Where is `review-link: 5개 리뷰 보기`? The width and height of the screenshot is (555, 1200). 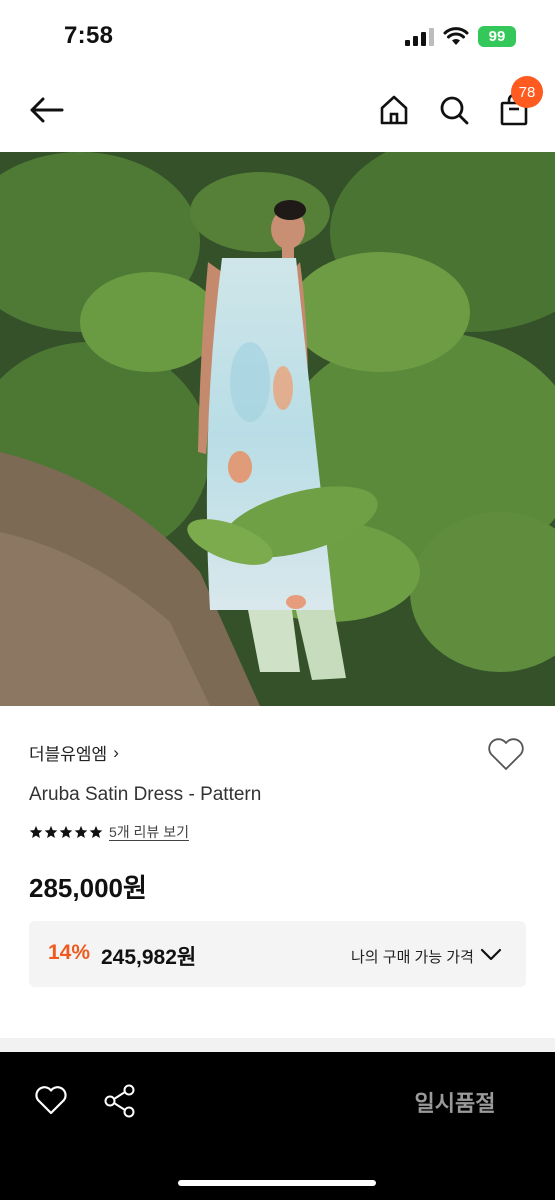
review-link: 5개 리뷰 보기 is located at coordinates (149, 832).